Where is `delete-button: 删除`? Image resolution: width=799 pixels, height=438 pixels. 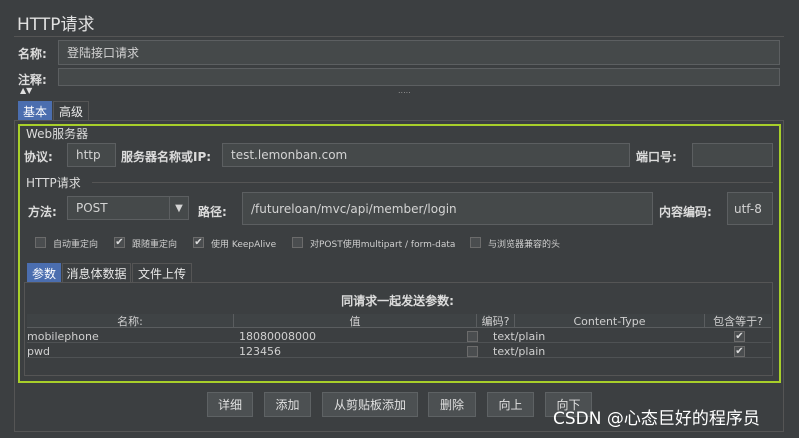
delete-button: 删除 is located at coordinates (452, 404).